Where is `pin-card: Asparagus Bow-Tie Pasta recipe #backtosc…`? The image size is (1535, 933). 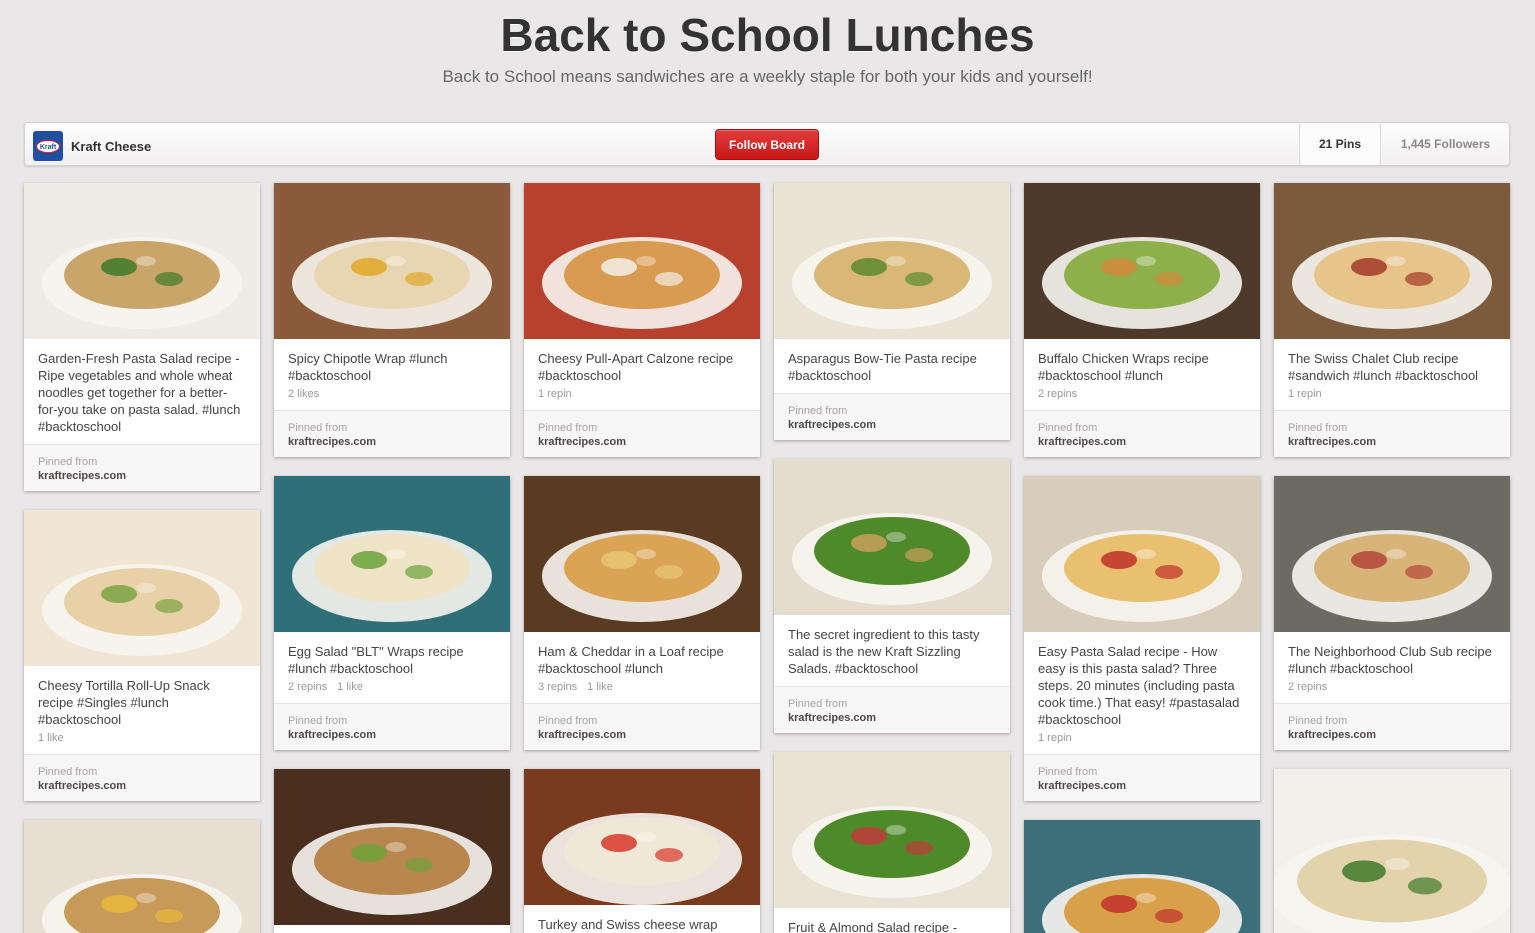
pin-card: Asparagus Bow-Tie Pasta recipe #backtosc… is located at coordinates (892, 311).